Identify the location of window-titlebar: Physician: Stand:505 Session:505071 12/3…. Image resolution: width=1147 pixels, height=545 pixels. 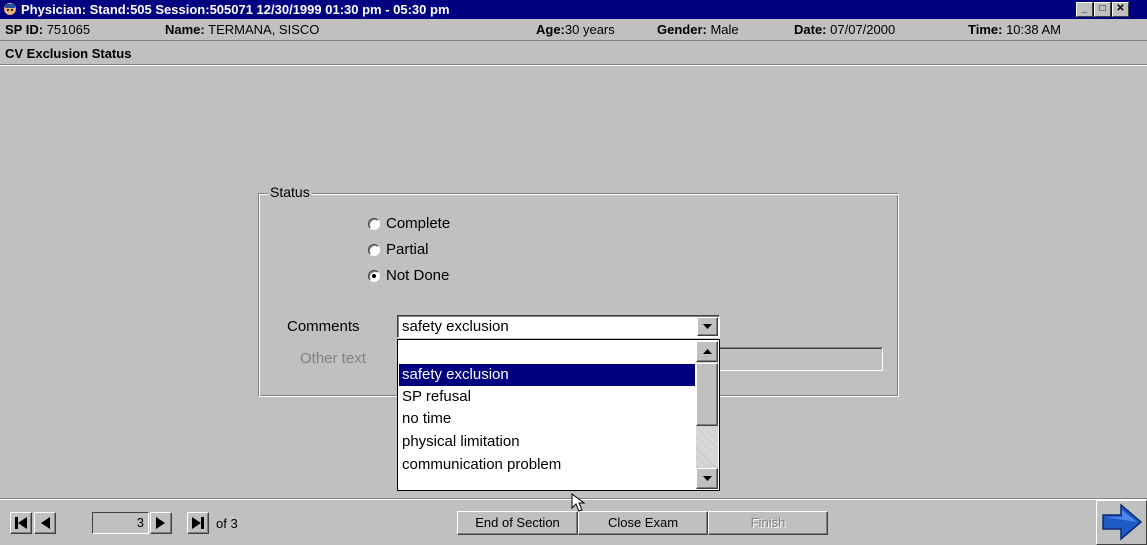
(573, 9).